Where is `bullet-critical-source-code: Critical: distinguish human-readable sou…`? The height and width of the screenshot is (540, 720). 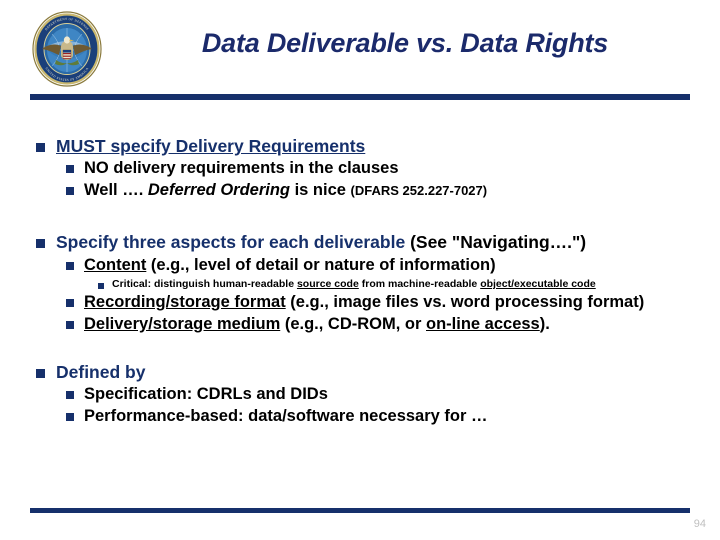
bullet-critical-source-code: Critical: distinguish human-readable sou… is located at coordinates (400, 284).